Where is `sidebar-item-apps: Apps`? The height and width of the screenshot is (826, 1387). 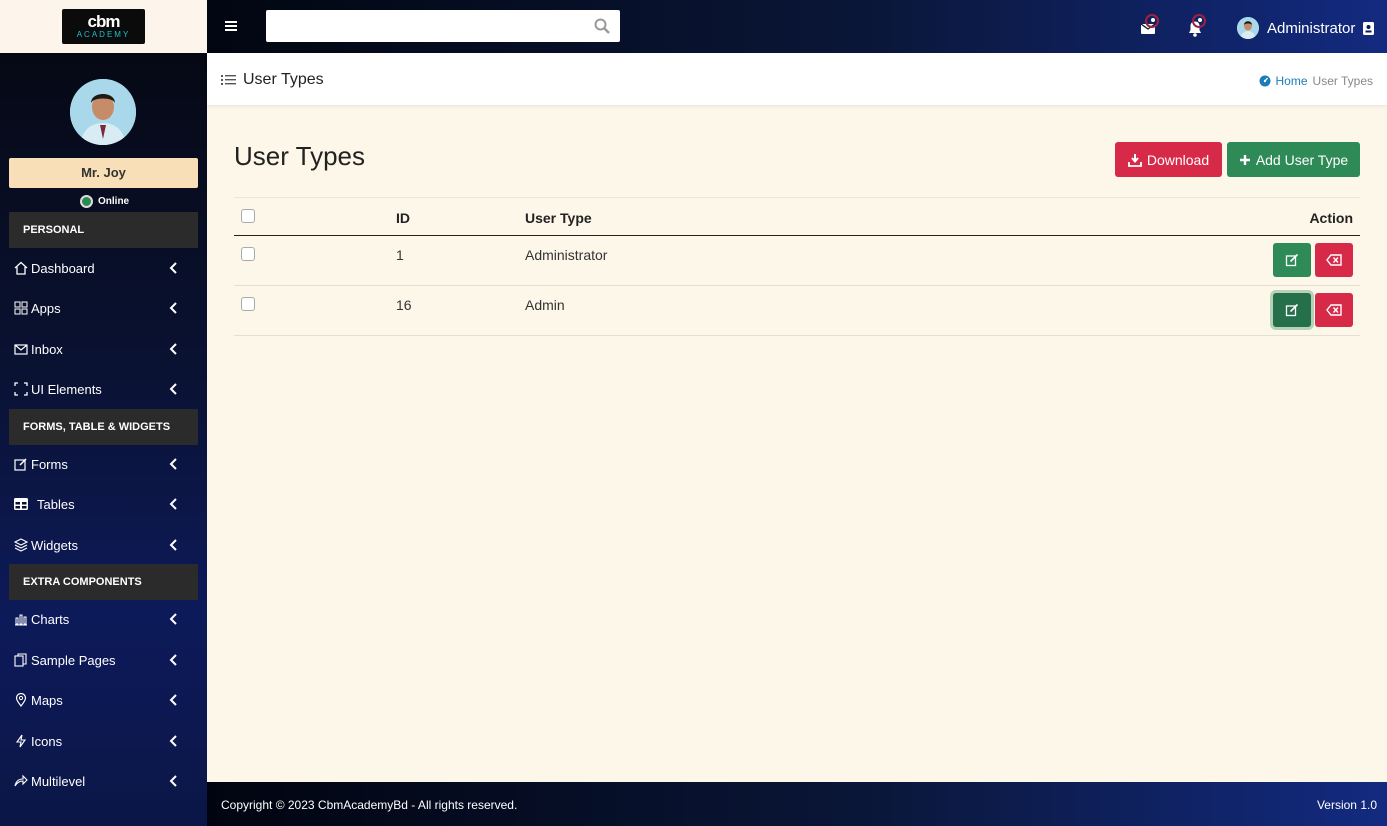 sidebar-item-apps: Apps is located at coordinates (99, 308).